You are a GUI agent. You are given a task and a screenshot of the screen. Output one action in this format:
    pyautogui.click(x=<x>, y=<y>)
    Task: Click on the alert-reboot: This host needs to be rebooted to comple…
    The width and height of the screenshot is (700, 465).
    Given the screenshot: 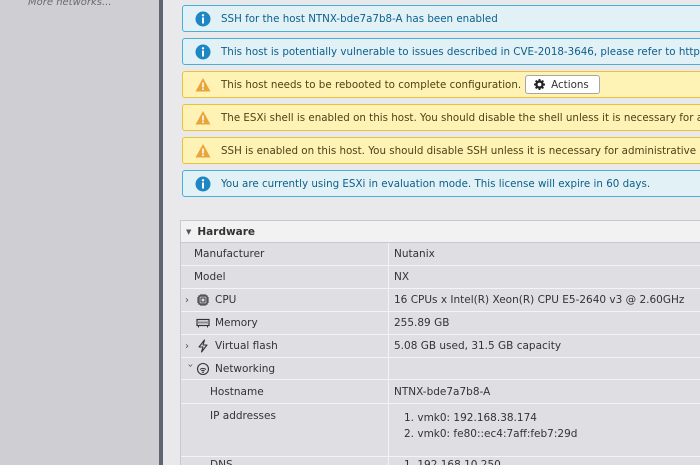 What is the action you would take?
    pyautogui.click(x=441, y=84)
    